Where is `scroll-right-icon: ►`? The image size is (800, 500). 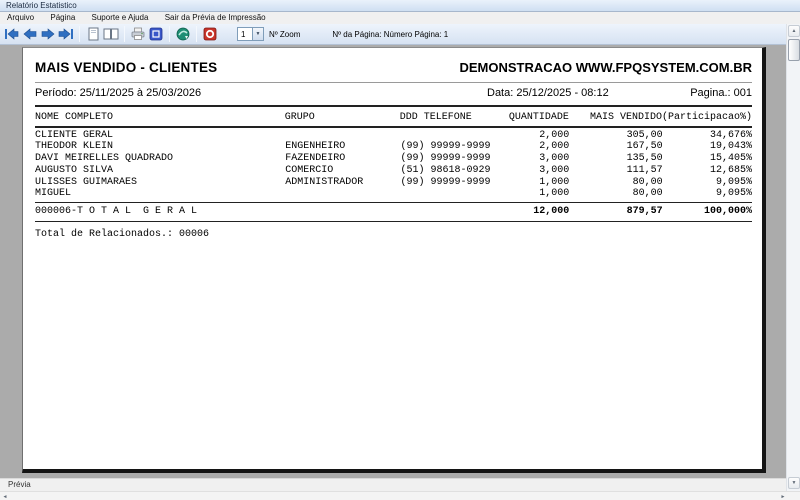 scroll-right-icon: ► is located at coordinates (783, 496).